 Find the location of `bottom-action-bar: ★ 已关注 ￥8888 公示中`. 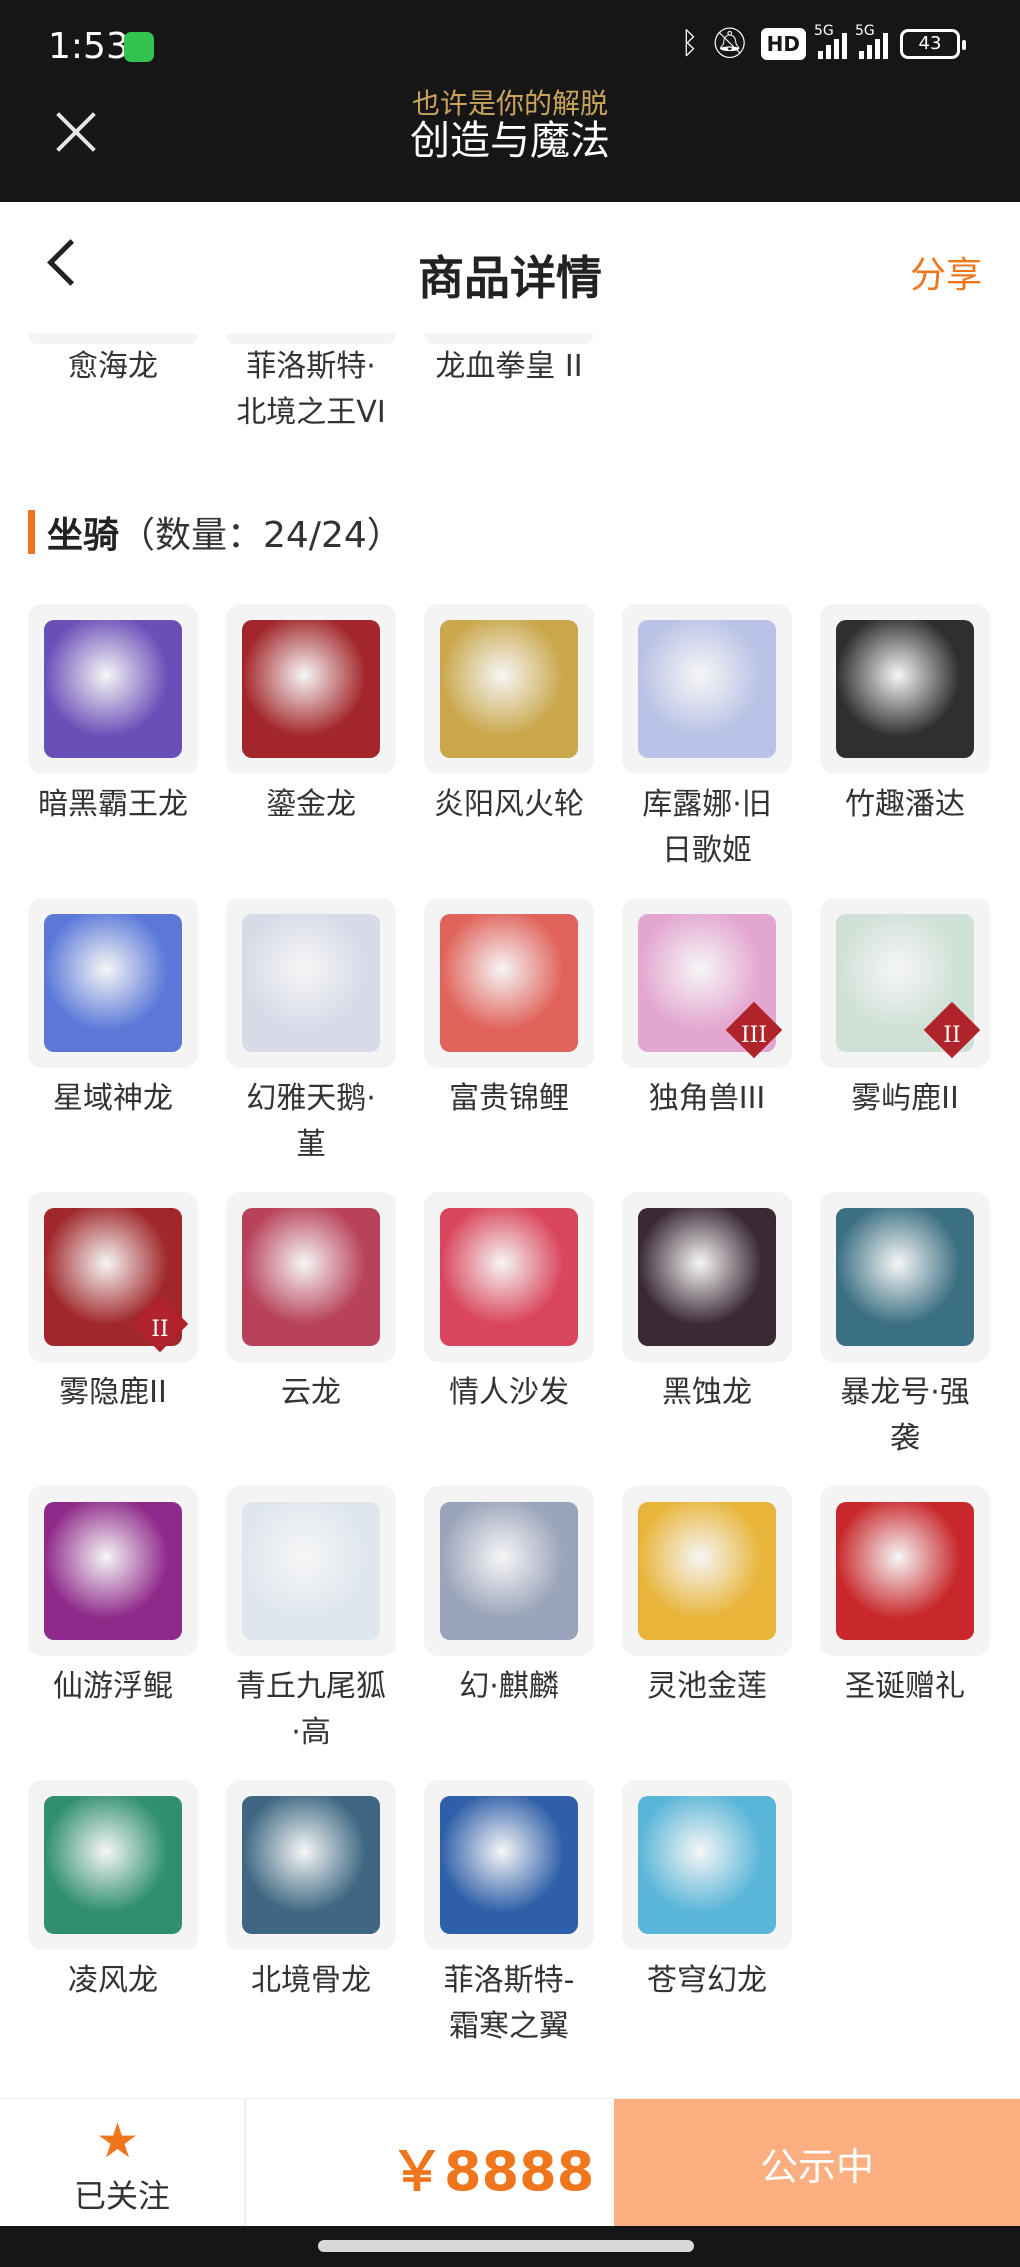

bottom-action-bar: ★ 已关注 ￥8888 公示中 is located at coordinates (510, 2162).